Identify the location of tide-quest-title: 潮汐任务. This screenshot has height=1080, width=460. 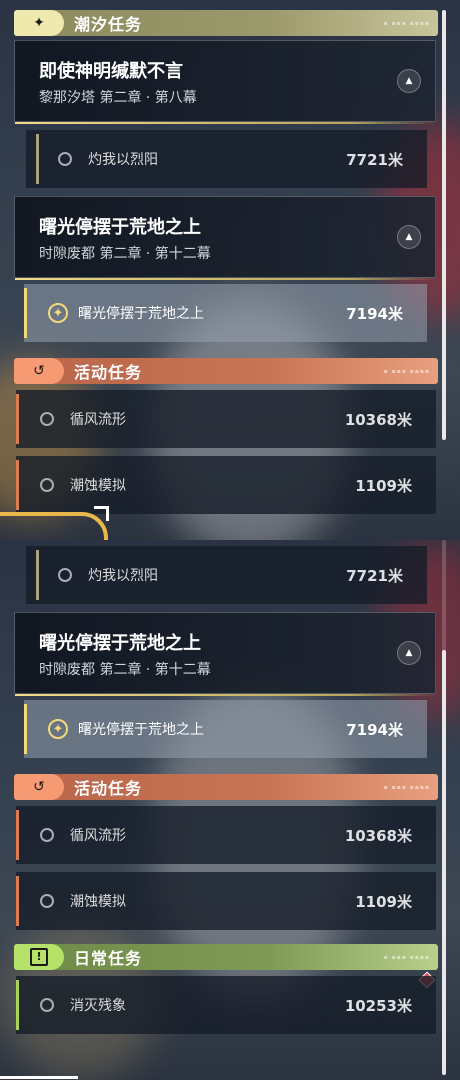
(108, 24).